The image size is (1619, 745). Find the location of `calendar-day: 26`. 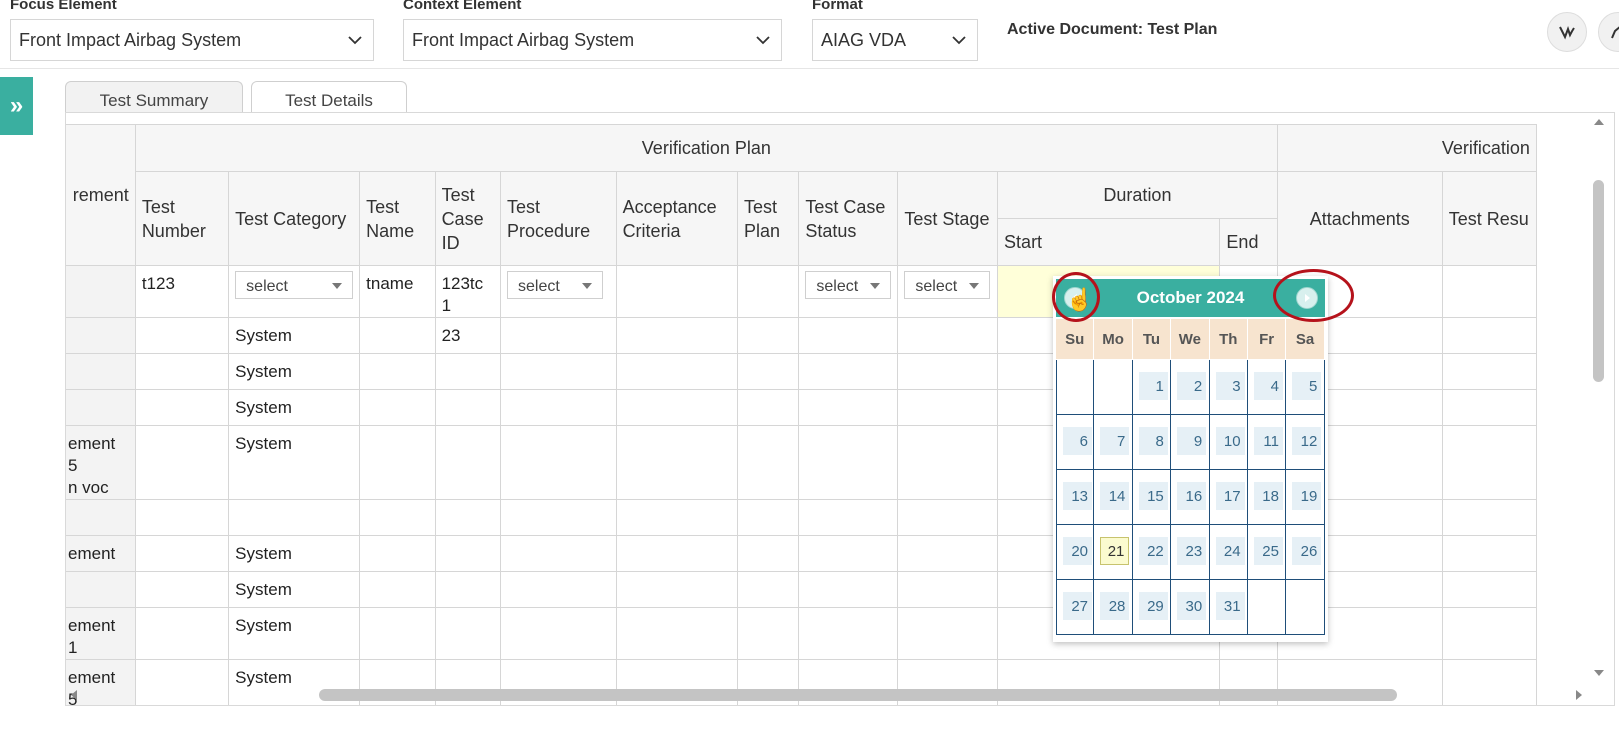

calendar-day: 26 is located at coordinates (1307, 551).